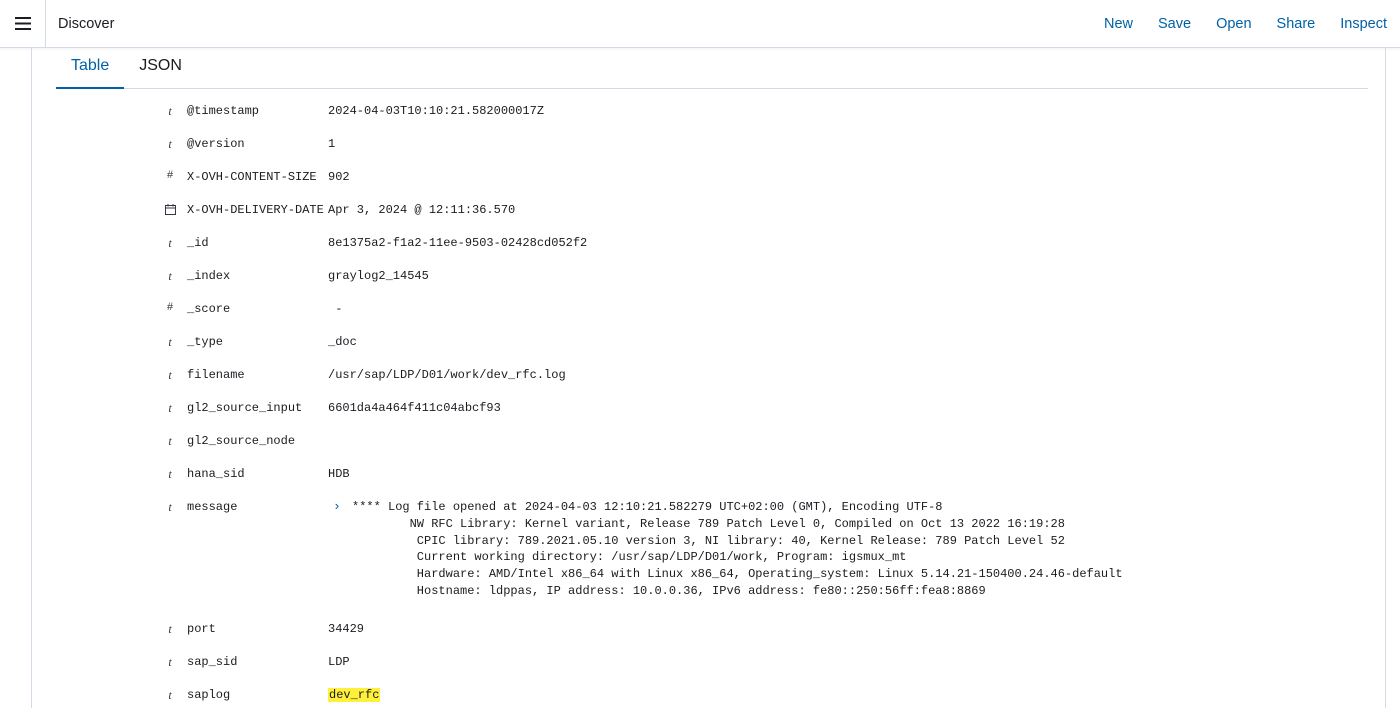  Describe the element at coordinates (339, 662) in the screenshot. I see `field-value: LDP` at that location.